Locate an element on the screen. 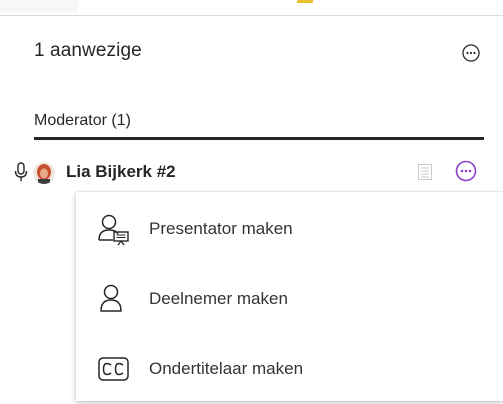 The image size is (503, 404). participant-name: Lia Bijkerk #2 is located at coordinates (121, 171).